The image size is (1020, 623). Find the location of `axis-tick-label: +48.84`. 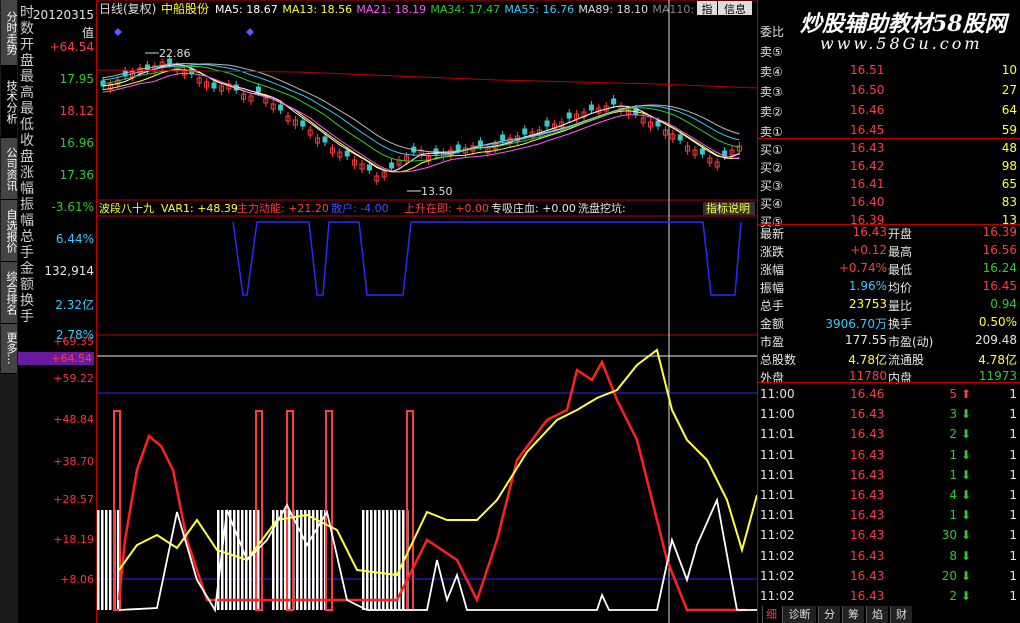

axis-tick-label: +48.84 is located at coordinates (73, 419).